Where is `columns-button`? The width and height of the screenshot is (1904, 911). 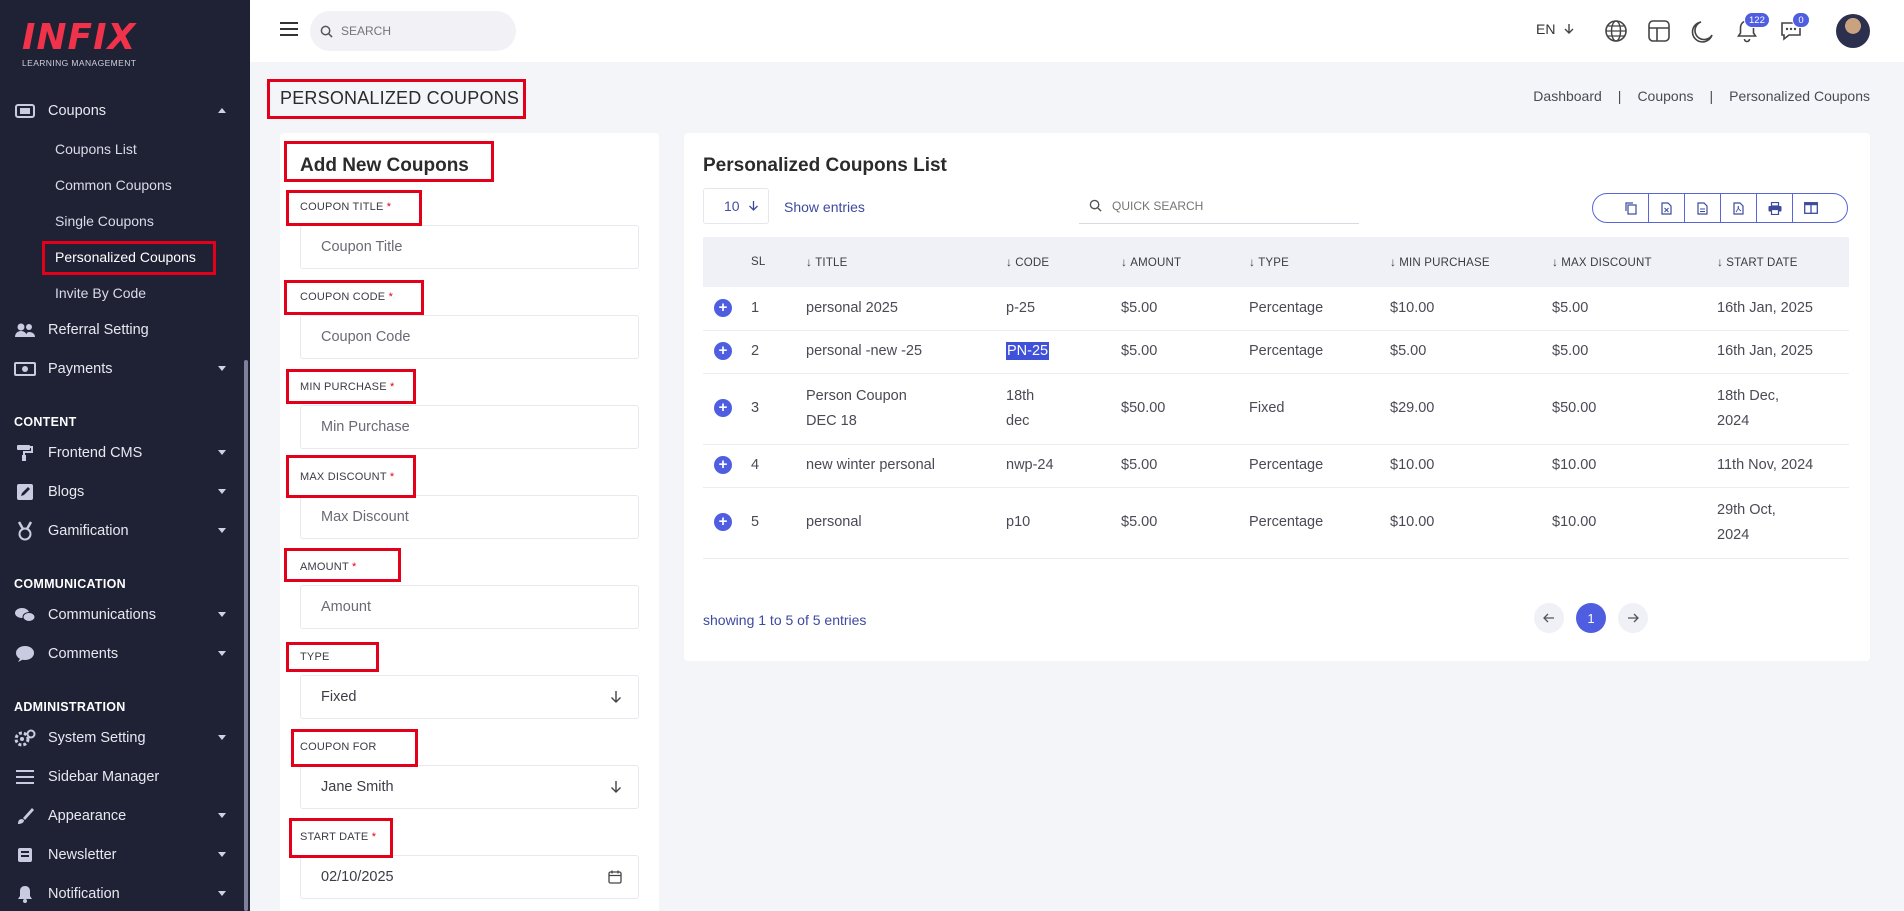
columns-button is located at coordinates (1811, 208).